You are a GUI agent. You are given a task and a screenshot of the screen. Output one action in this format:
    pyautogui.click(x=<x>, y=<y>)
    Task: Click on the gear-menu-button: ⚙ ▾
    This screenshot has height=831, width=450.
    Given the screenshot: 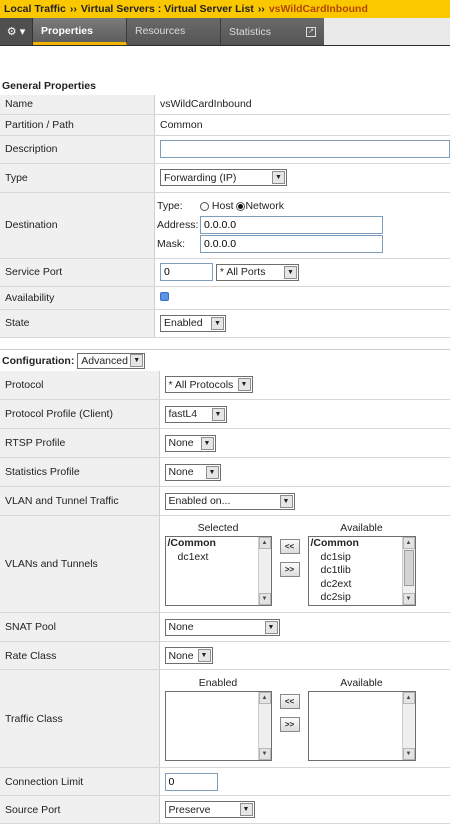 What is the action you would take?
    pyautogui.click(x=16, y=31)
    